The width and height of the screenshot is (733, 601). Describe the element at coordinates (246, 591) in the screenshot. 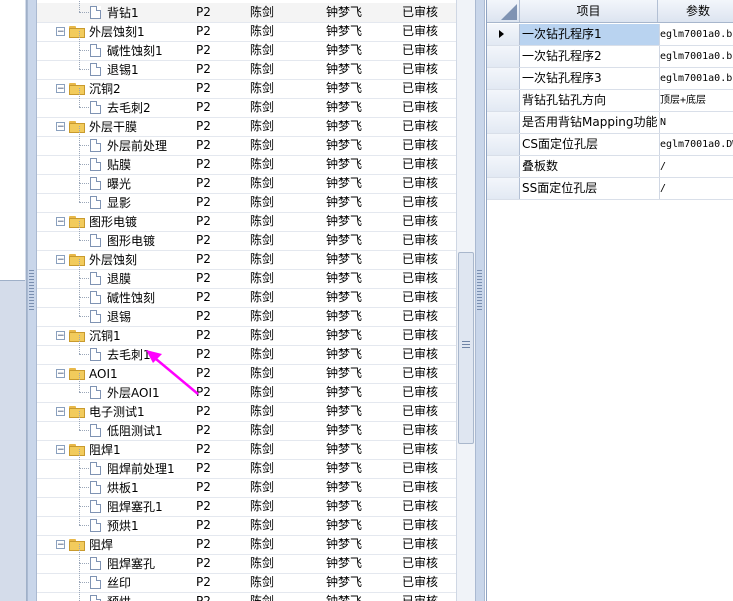

I see `tree-item-row: 预烘 P2 陈剑 钟梦飞 已审核` at that location.